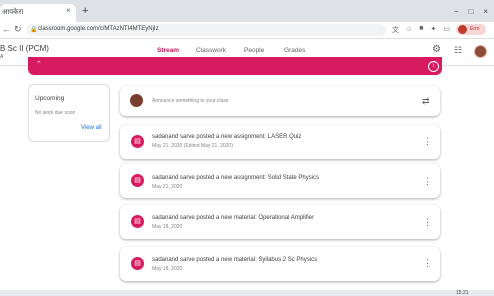  What do you see at coordinates (50, 98) in the screenshot?
I see `upcoming-title: Upcoming` at bounding box center [50, 98].